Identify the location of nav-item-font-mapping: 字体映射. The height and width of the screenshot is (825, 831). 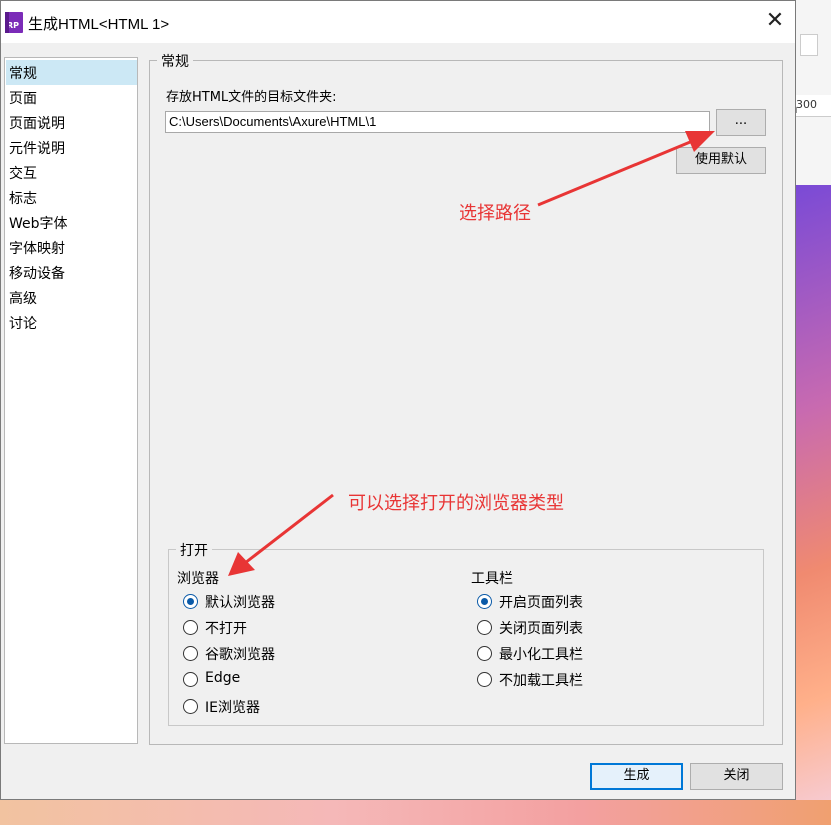
(71, 247).